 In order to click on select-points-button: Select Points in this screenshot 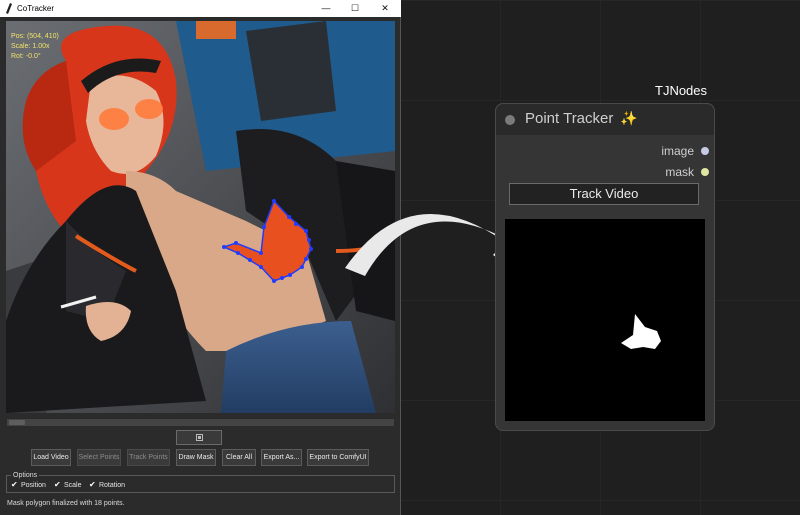, I will do `click(99, 457)`.